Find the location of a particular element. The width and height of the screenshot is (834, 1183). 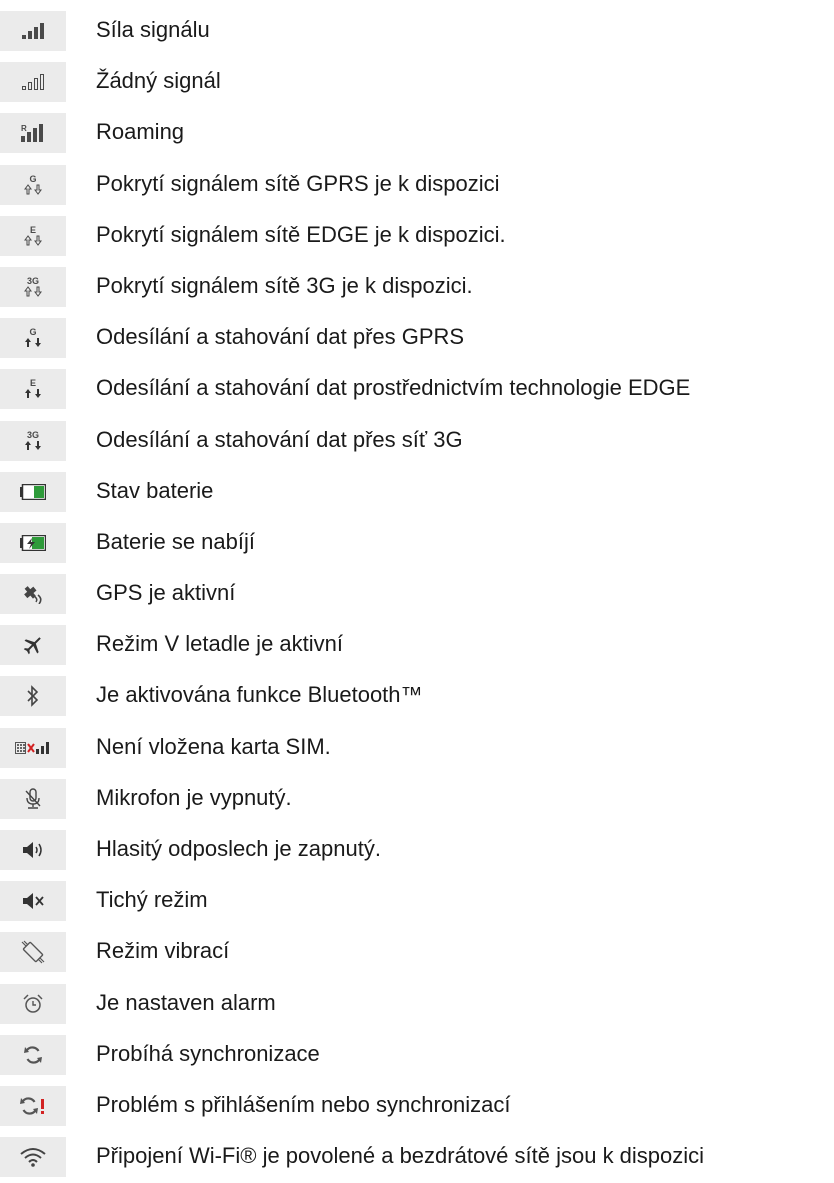

edge-data-transfer-icon: E is located at coordinates (33, 389).